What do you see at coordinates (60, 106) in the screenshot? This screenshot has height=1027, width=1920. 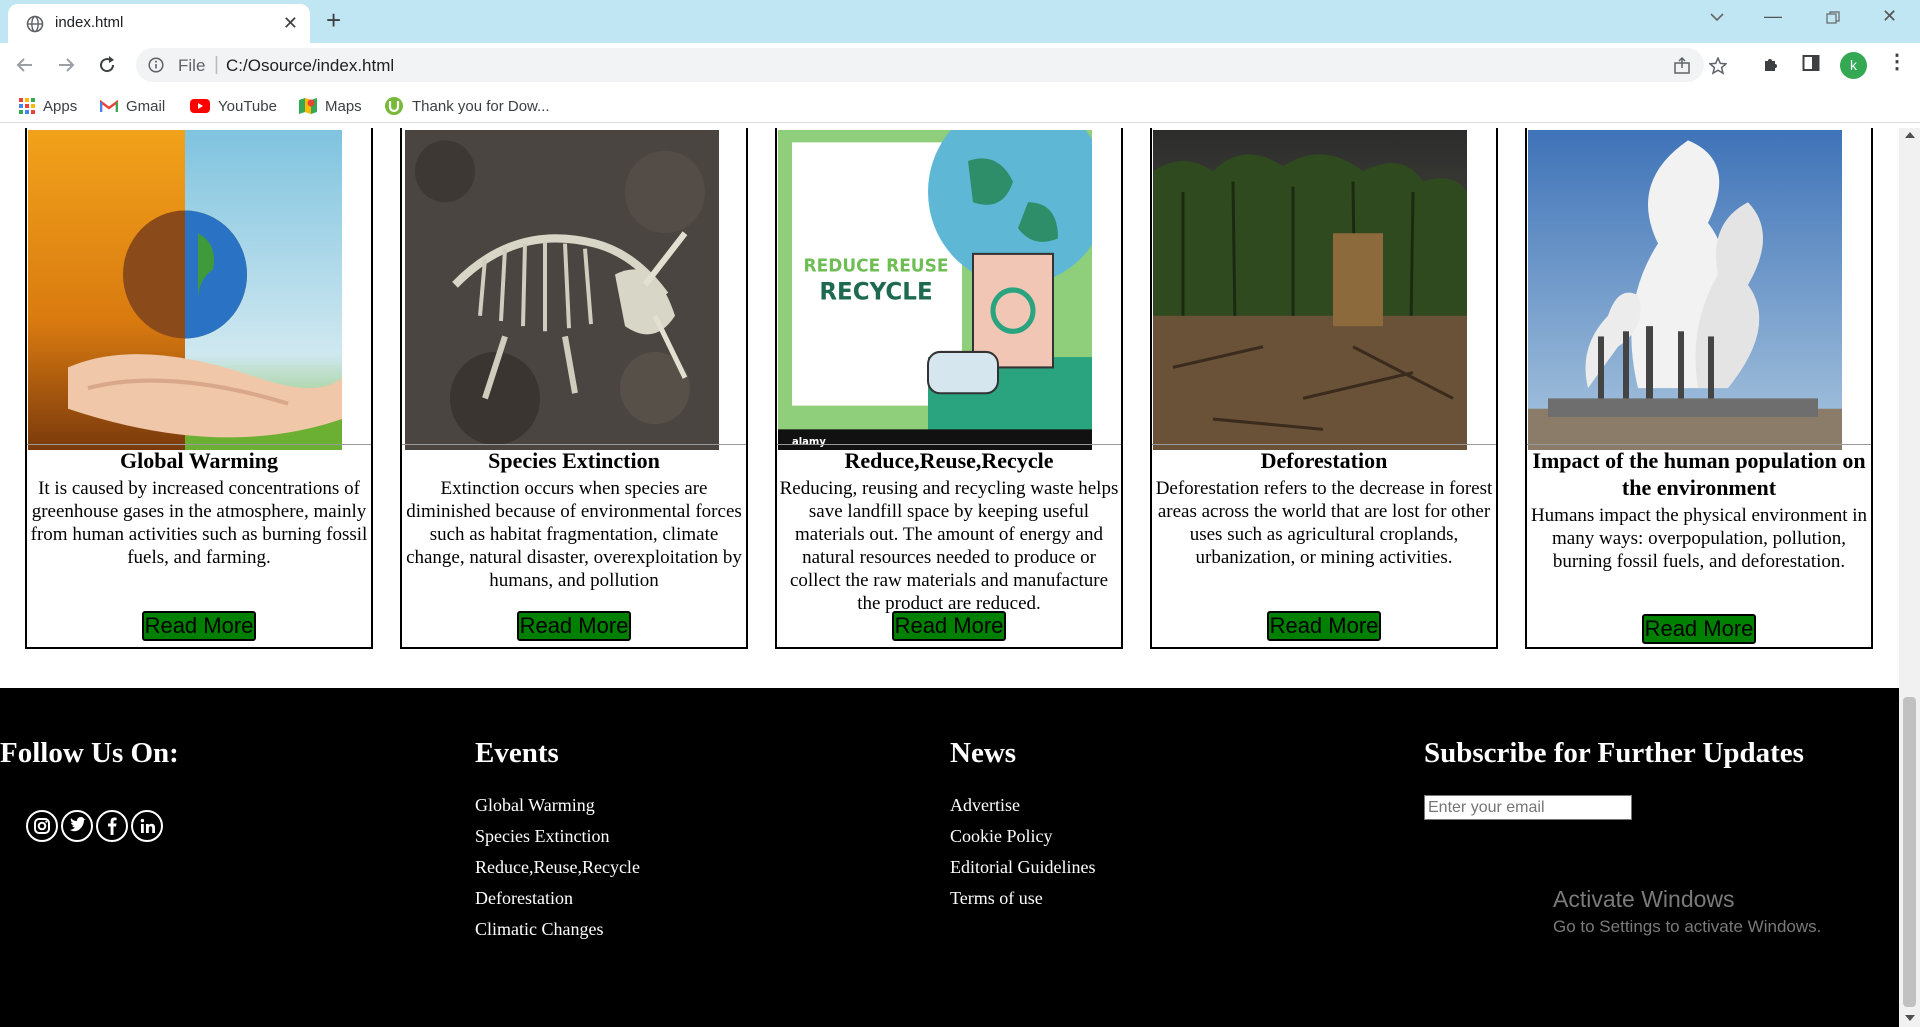 I see `bookmark-label: Apps` at bounding box center [60, 106].